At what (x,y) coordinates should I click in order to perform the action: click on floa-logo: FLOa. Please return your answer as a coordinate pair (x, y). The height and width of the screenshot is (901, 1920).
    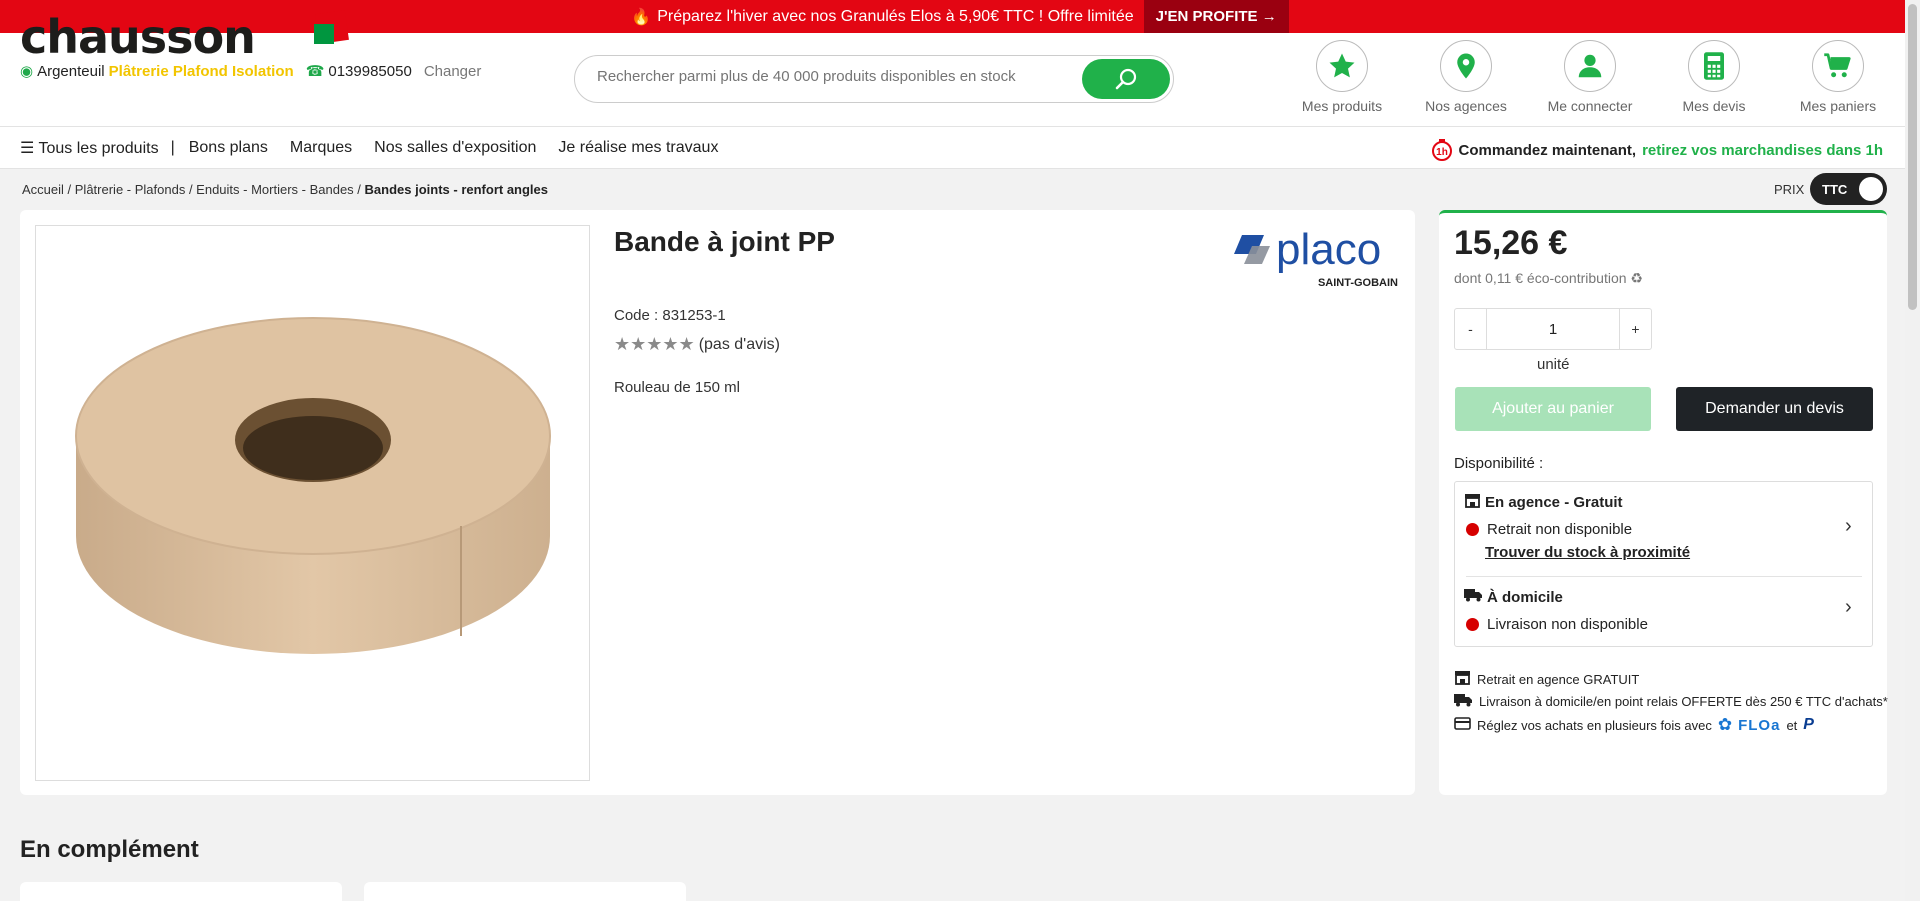
    Looking at the image, I should click on (1759, 725).